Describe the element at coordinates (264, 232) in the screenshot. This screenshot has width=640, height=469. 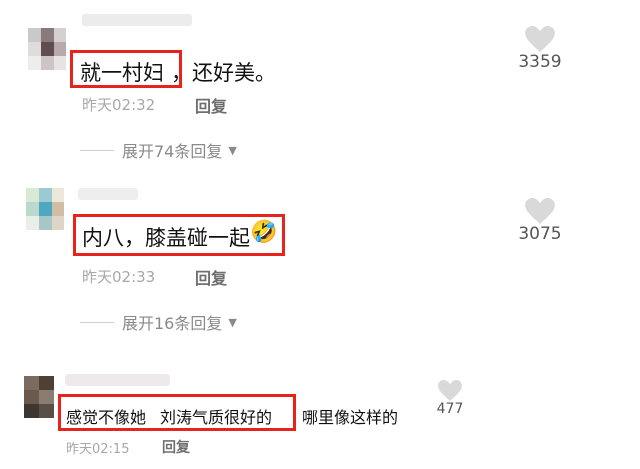
I see `laughing-emoji: 🤣` at that location.